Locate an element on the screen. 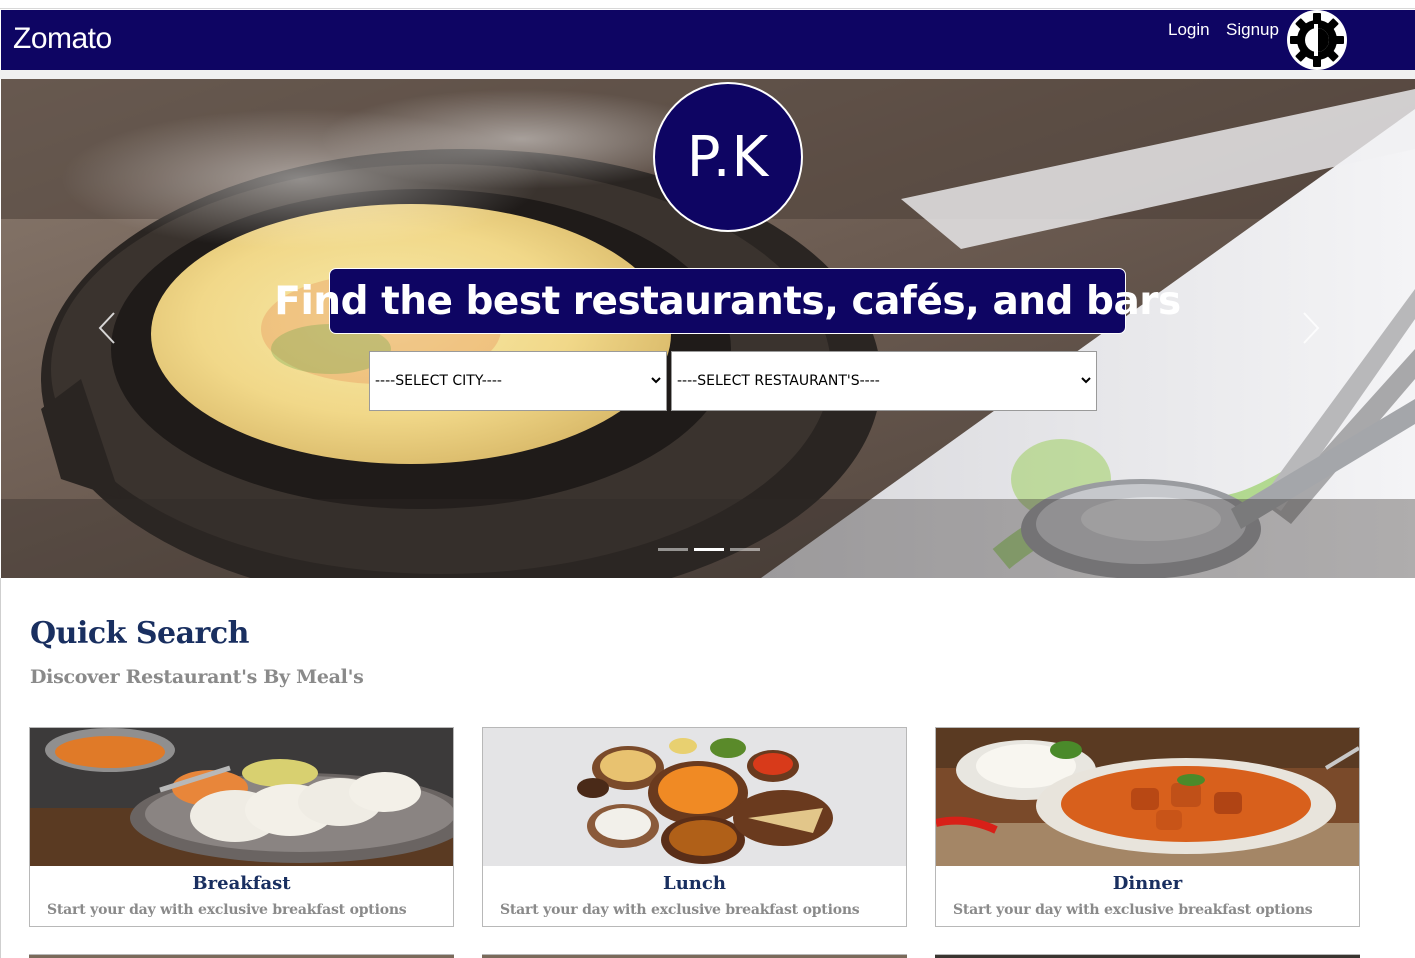 The width and height of the screenshot is (1415, 958). gear-icon is located at coordinates (1317, 40).